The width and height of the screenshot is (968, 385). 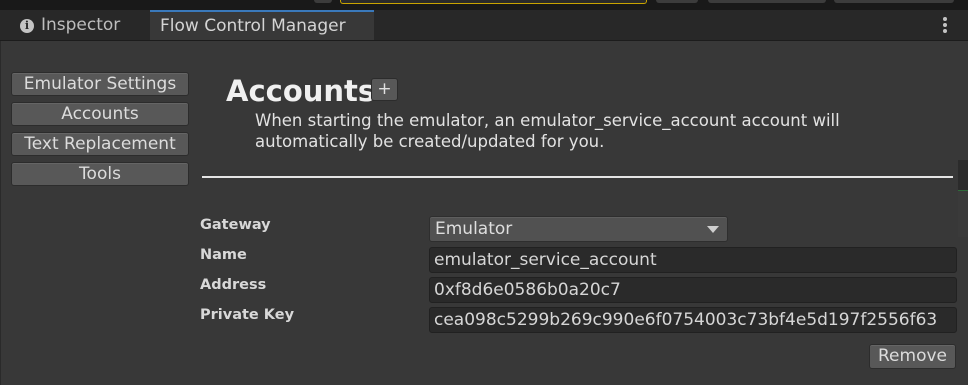 I want to click on sidebar-item-text-replacement: Text Replacement, so click(x=100, y=144).